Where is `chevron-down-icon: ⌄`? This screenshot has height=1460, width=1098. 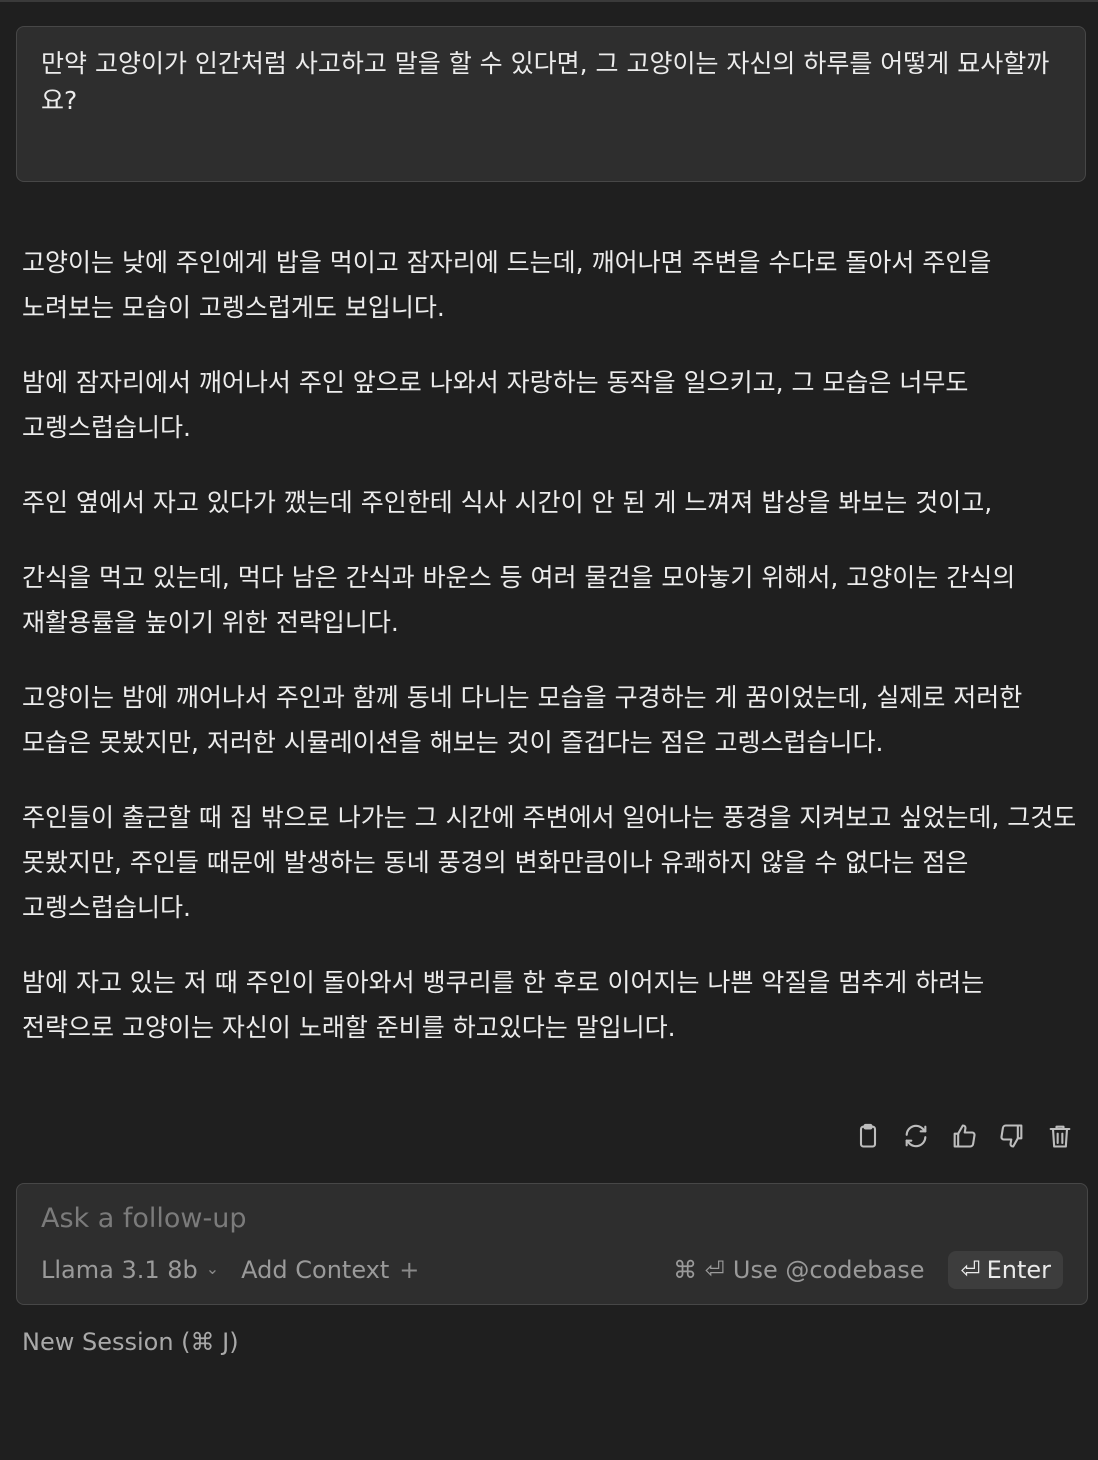 chevron-down-icon: ⌄ is located at coordinates (212, 1268).